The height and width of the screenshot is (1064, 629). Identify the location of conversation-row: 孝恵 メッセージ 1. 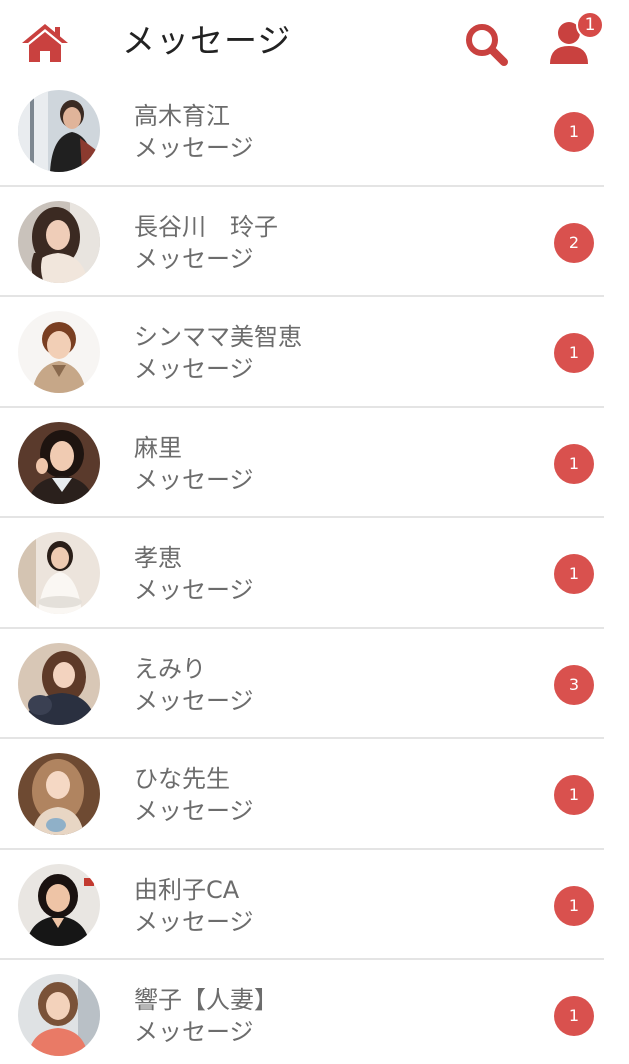
(314, 573).